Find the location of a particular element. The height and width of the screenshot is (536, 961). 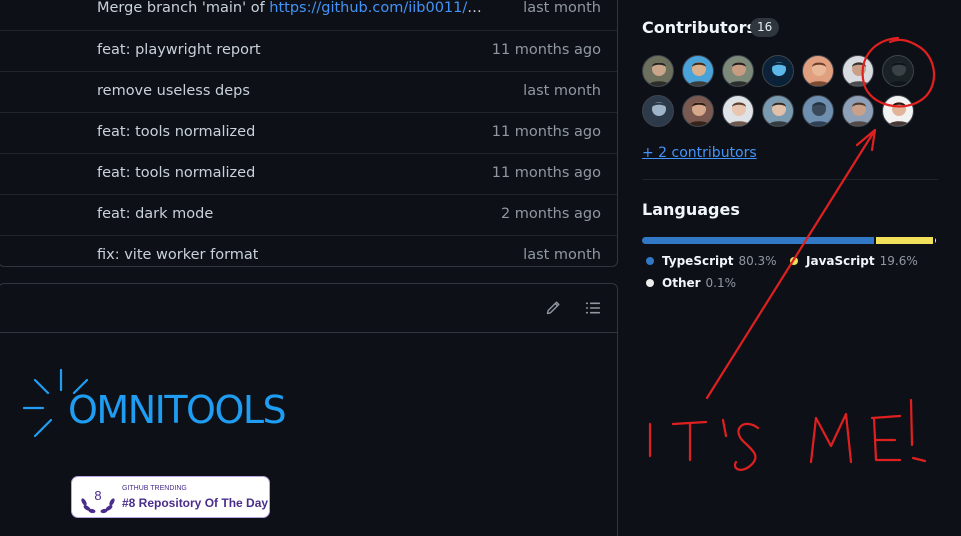

commit-row: fix: vite worker format last month is located at coordinates (308, 250).